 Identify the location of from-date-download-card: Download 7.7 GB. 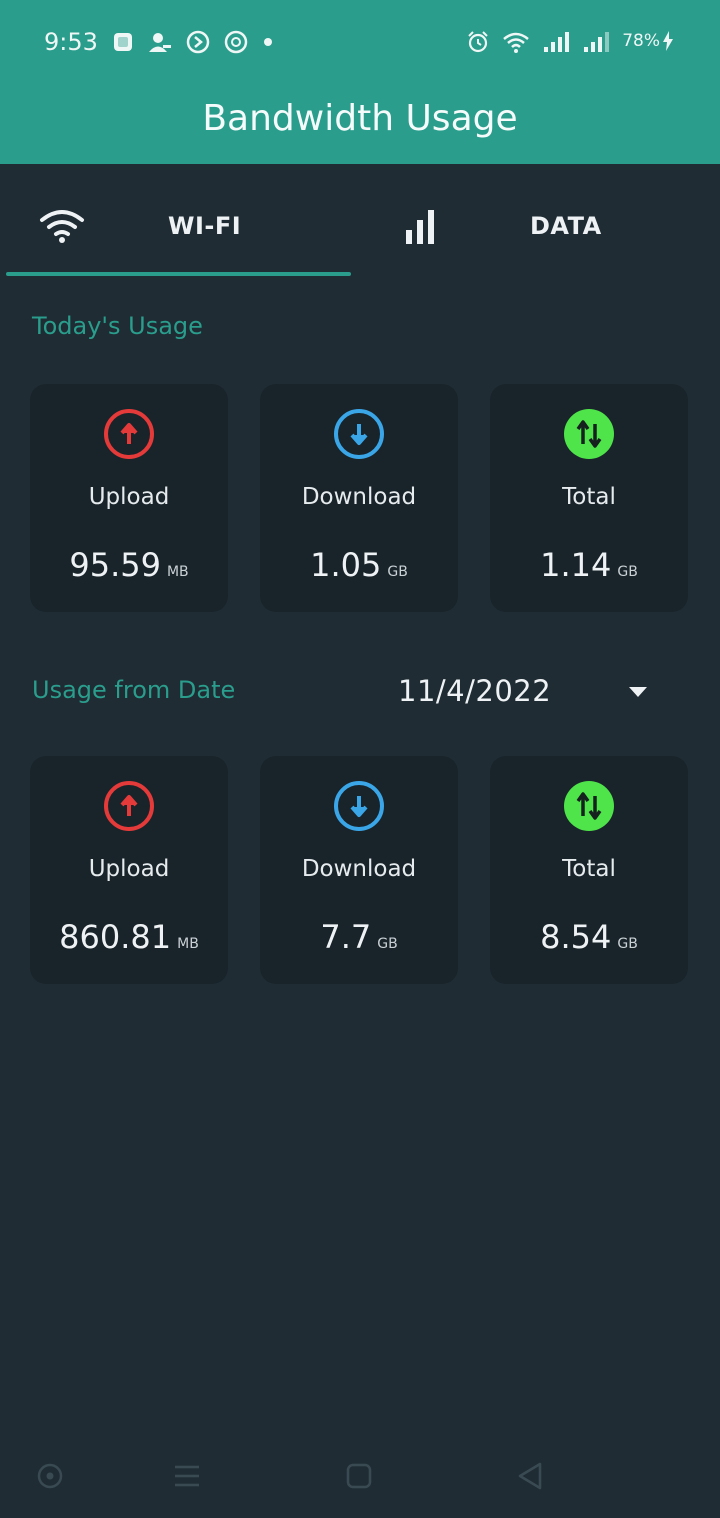
(359, 870).